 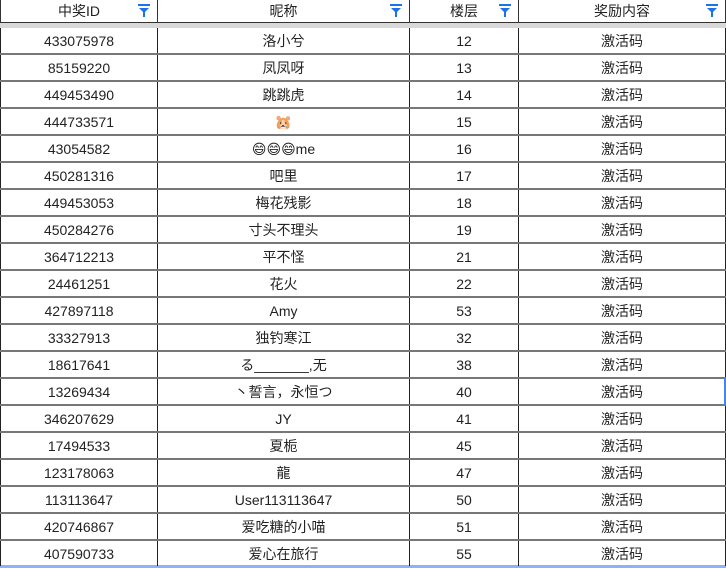 What do you see at coordinates (79, 283) in the screenshot?
I see `winner-id-cell: 24461251` at bounding box center [79, 283].